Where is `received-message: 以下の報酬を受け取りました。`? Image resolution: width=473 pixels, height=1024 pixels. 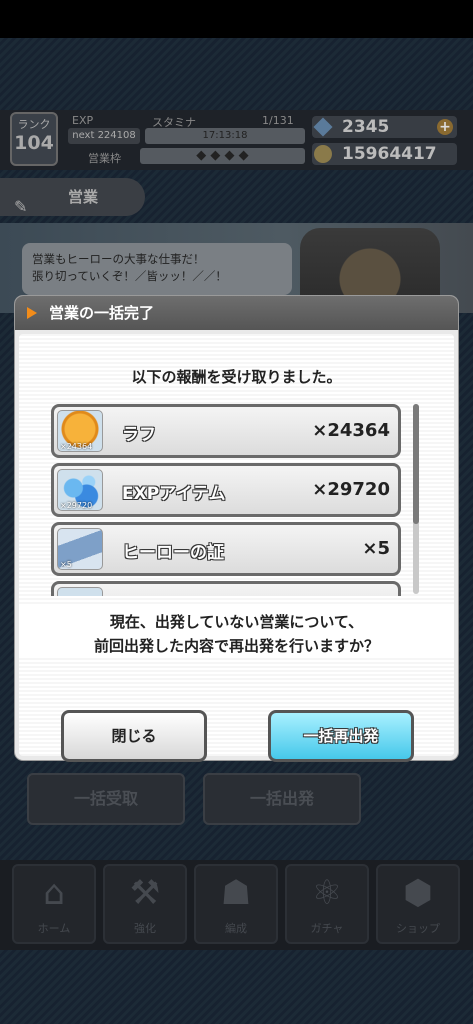
received-message: 以下の報酬を受け取りました。 is located at coordinates (236, 377).